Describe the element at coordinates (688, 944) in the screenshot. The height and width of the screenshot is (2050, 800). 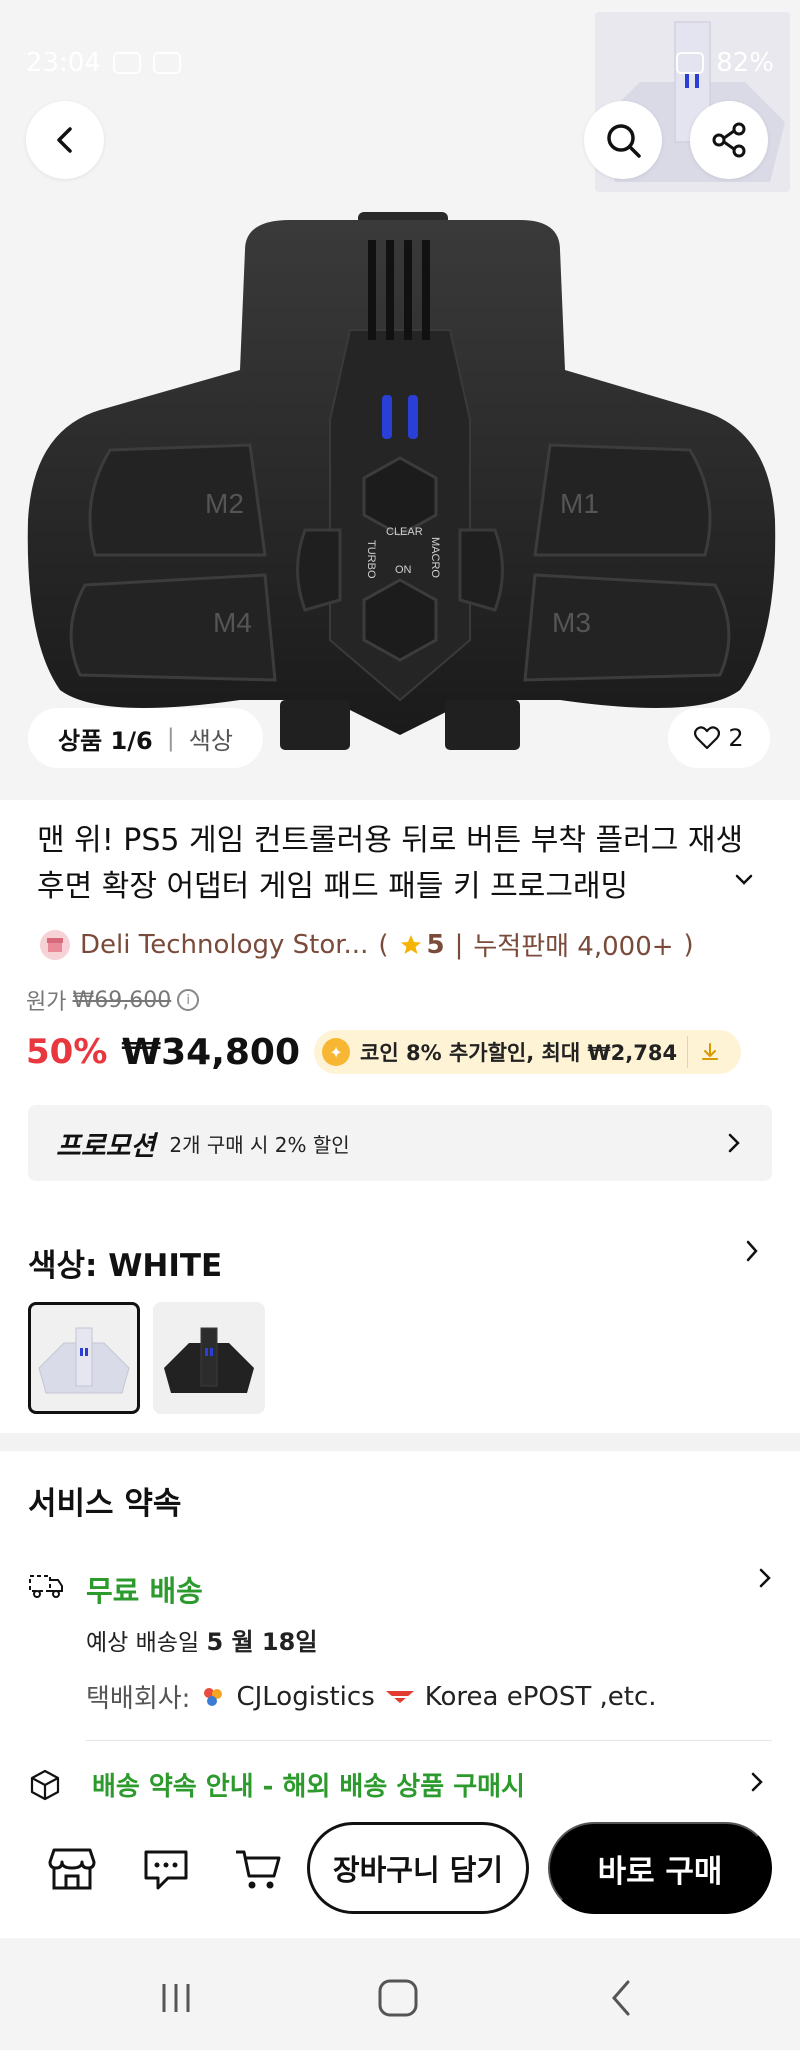
I see `paren-close: )` at that location.